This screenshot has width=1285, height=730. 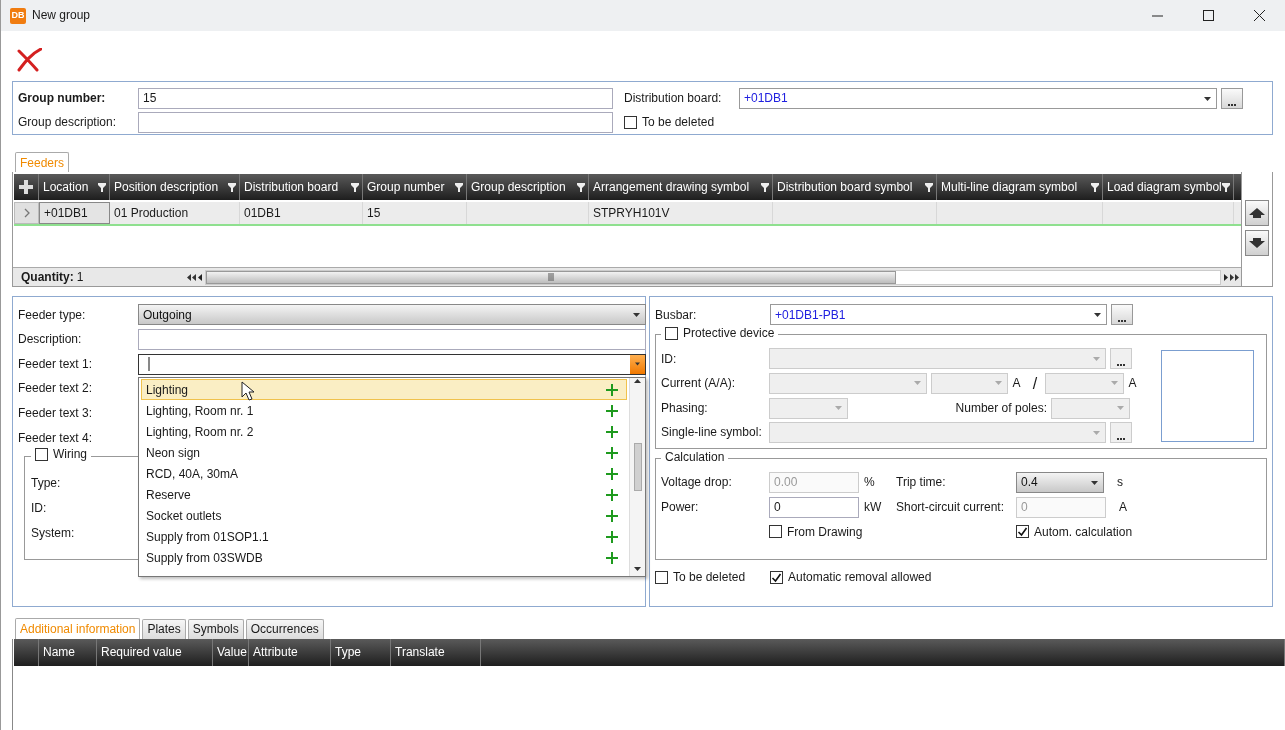 What do you see at coordinates (1259, 15) in the screenshot?
I see `close-icon` at bounding box center [1259, 15].